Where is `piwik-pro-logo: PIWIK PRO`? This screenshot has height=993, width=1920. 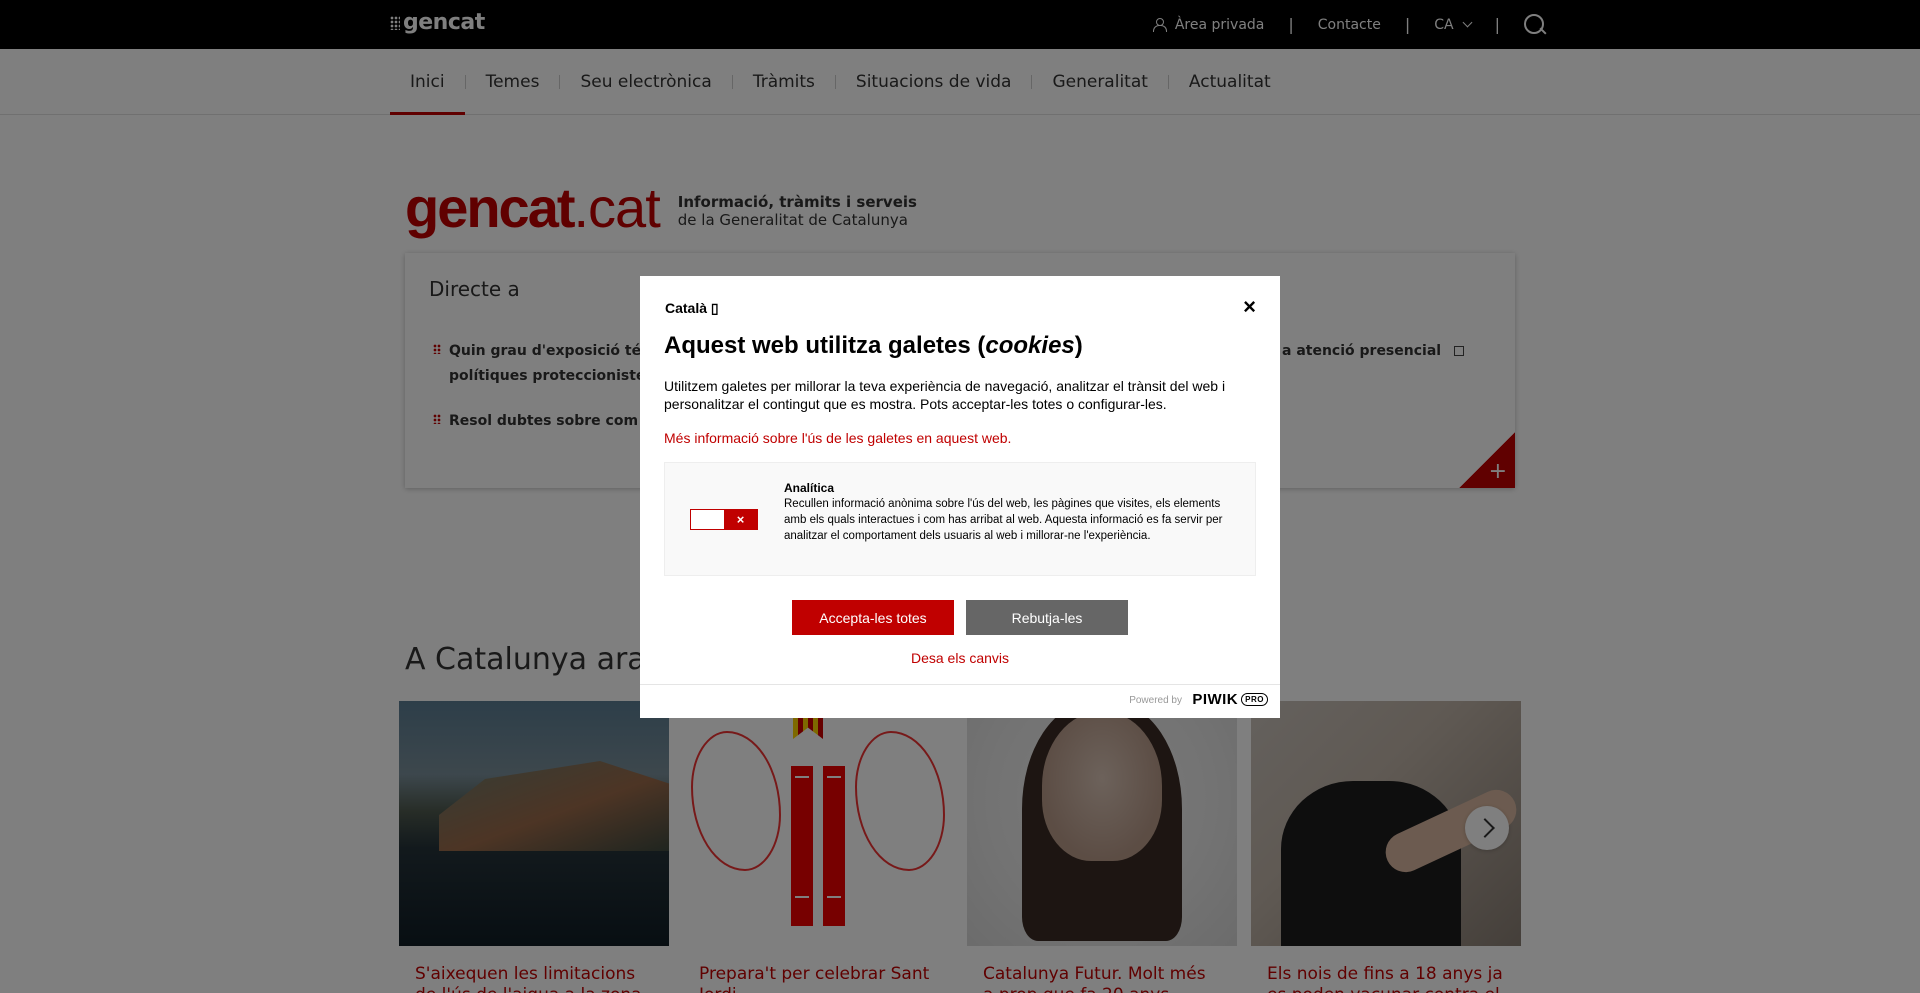 piwik-pro-logo: PIWIK PRO is located at coordinates (1230, 699).